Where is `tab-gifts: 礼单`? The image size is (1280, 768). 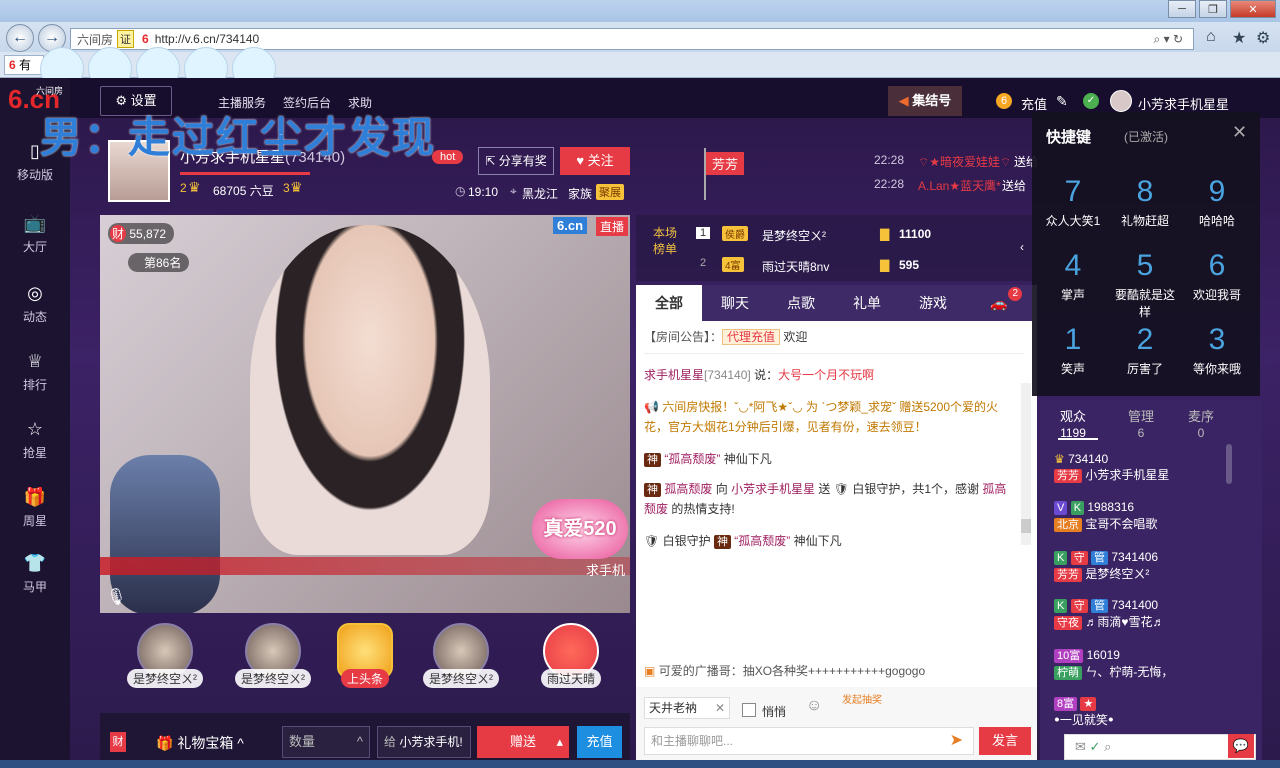
tab-gifts: 礼单 is located at coordinates (867, 303).